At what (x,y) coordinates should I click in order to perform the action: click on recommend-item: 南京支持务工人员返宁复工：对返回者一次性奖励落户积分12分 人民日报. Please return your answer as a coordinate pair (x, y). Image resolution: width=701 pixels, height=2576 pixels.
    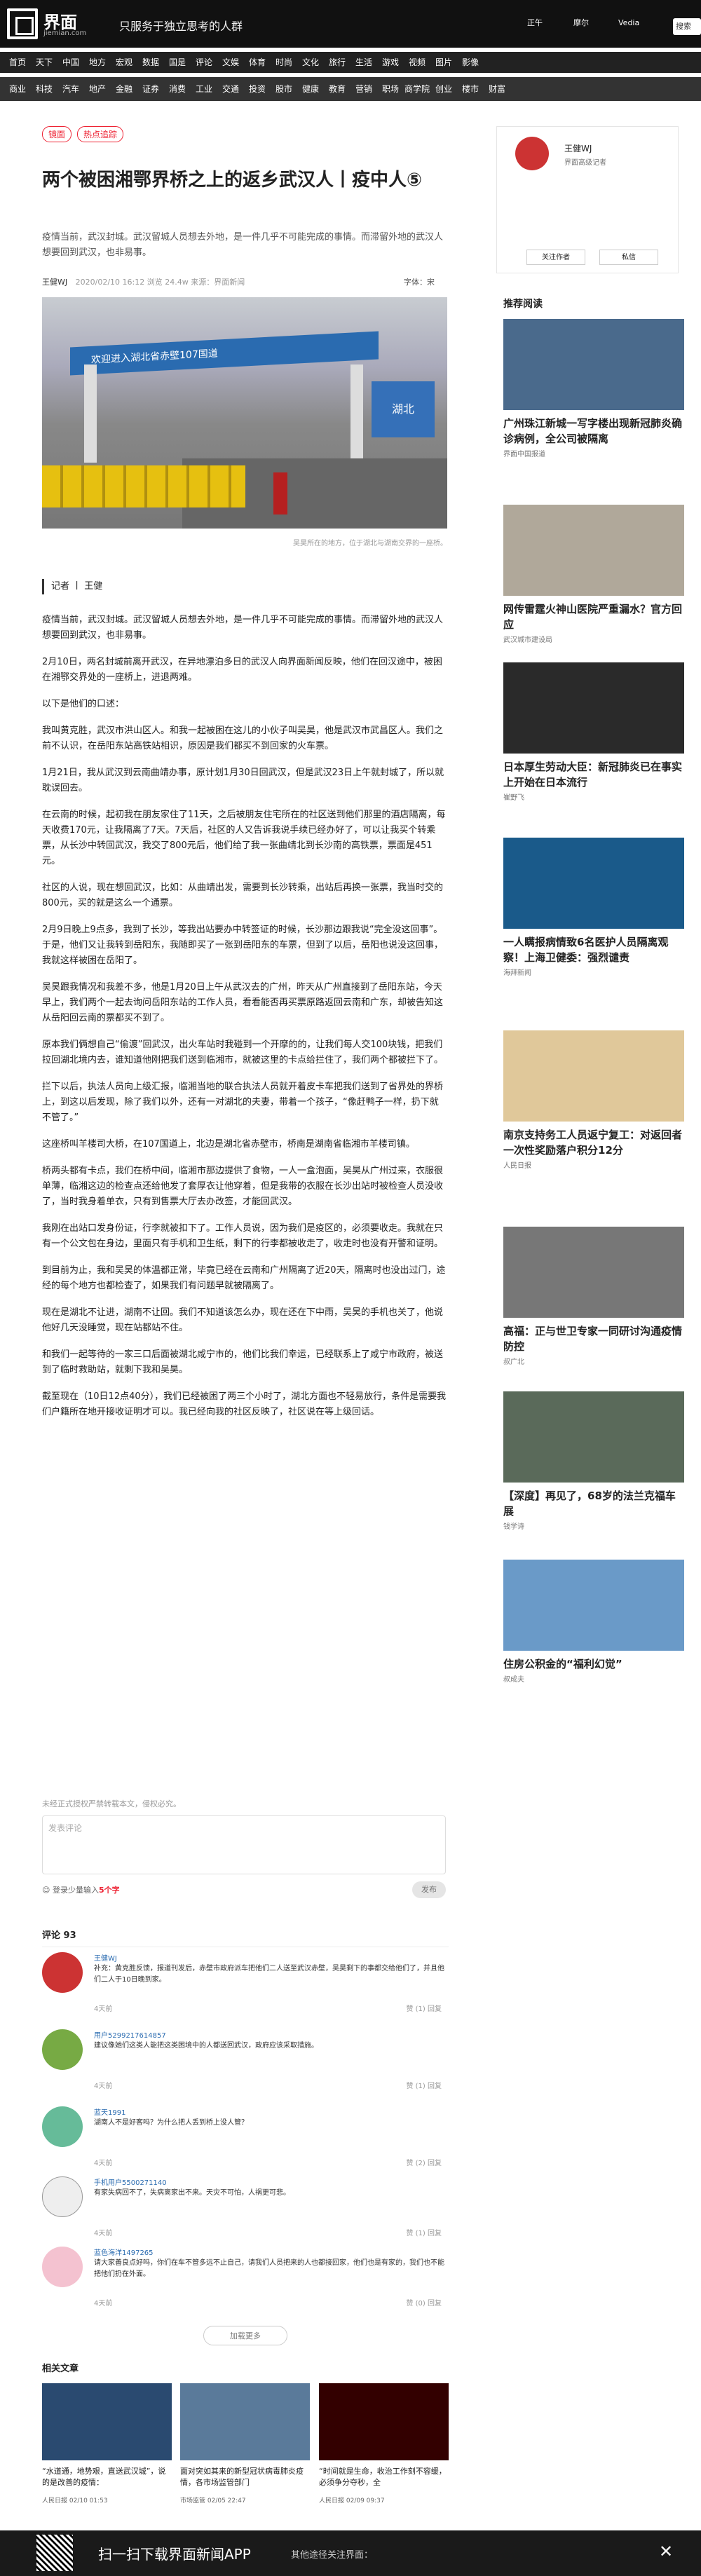
    Looking at the image, I should click on (593, 1100).